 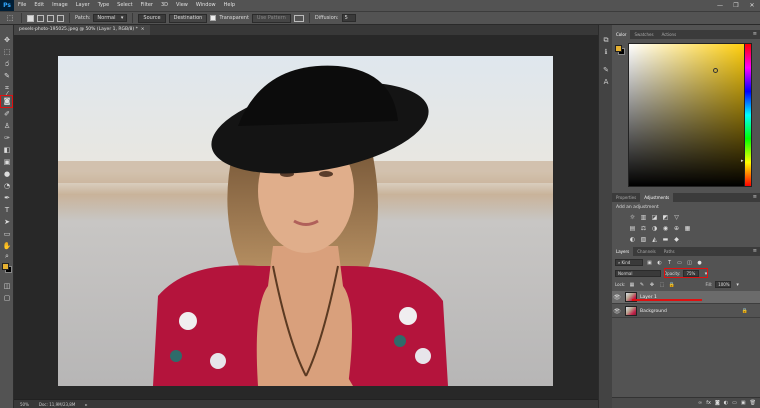 What do you see at coordinates (103, 5) in the screenshot?
I see `menu-type: Type` at bounding box center [103, 5].